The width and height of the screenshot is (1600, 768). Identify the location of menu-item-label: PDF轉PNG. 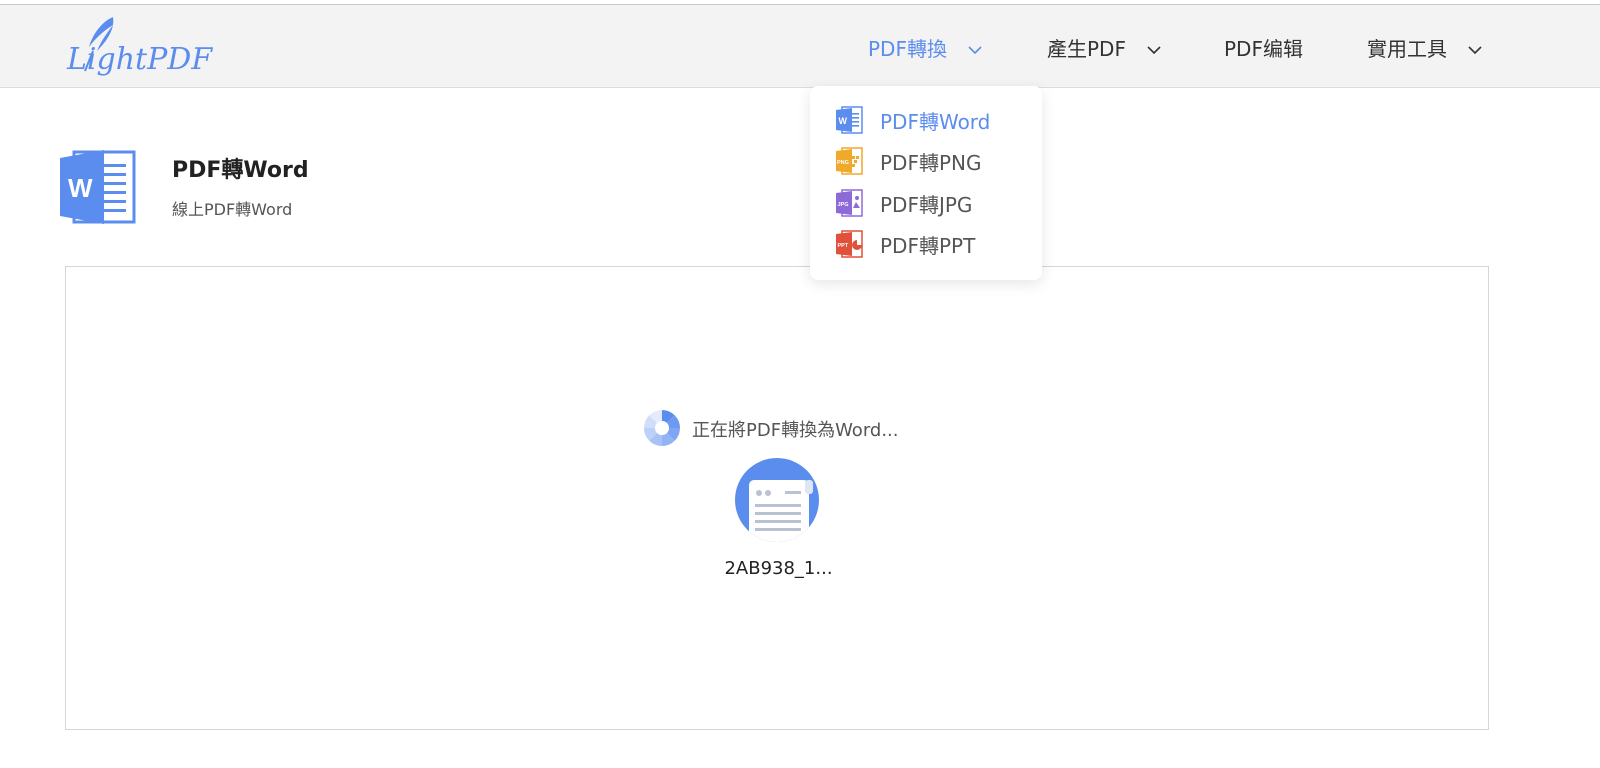
(931, 162).